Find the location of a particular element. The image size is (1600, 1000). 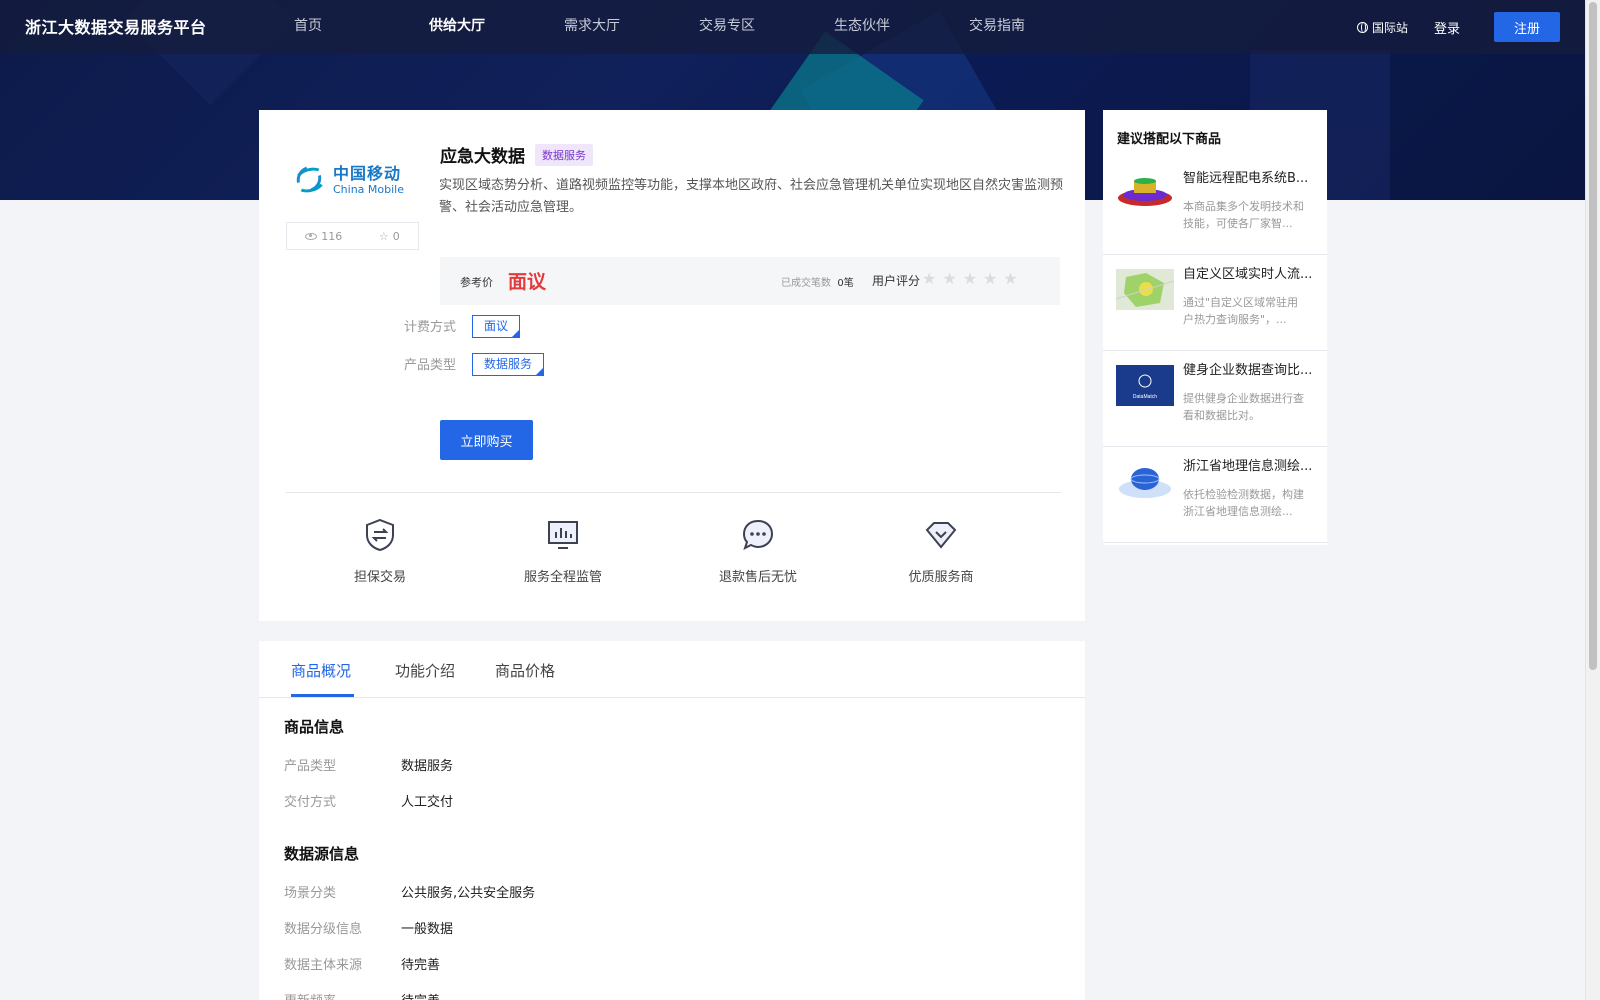

page-scrollbar is located at coordinates (1592, 500).